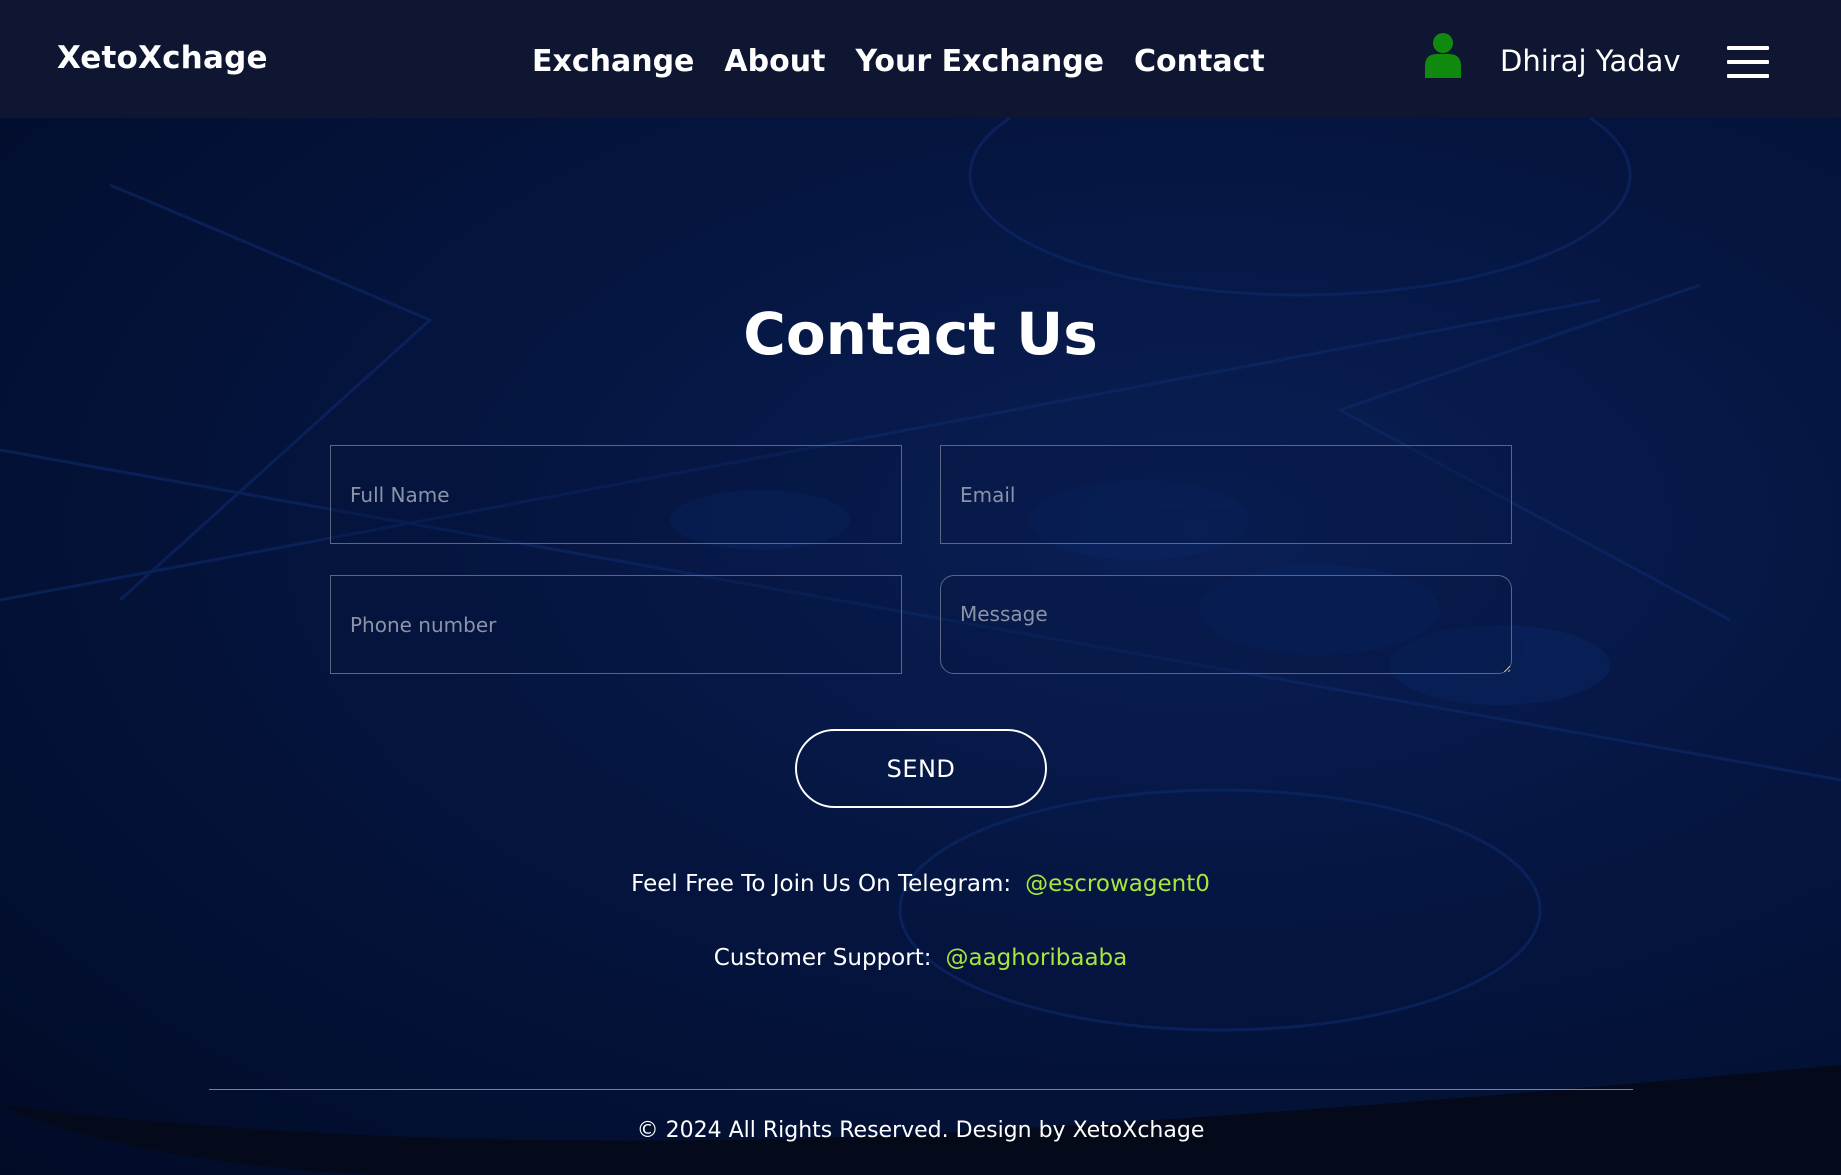  I want to click on user-name: Dhiraj Yadav, so click(1590, 61).